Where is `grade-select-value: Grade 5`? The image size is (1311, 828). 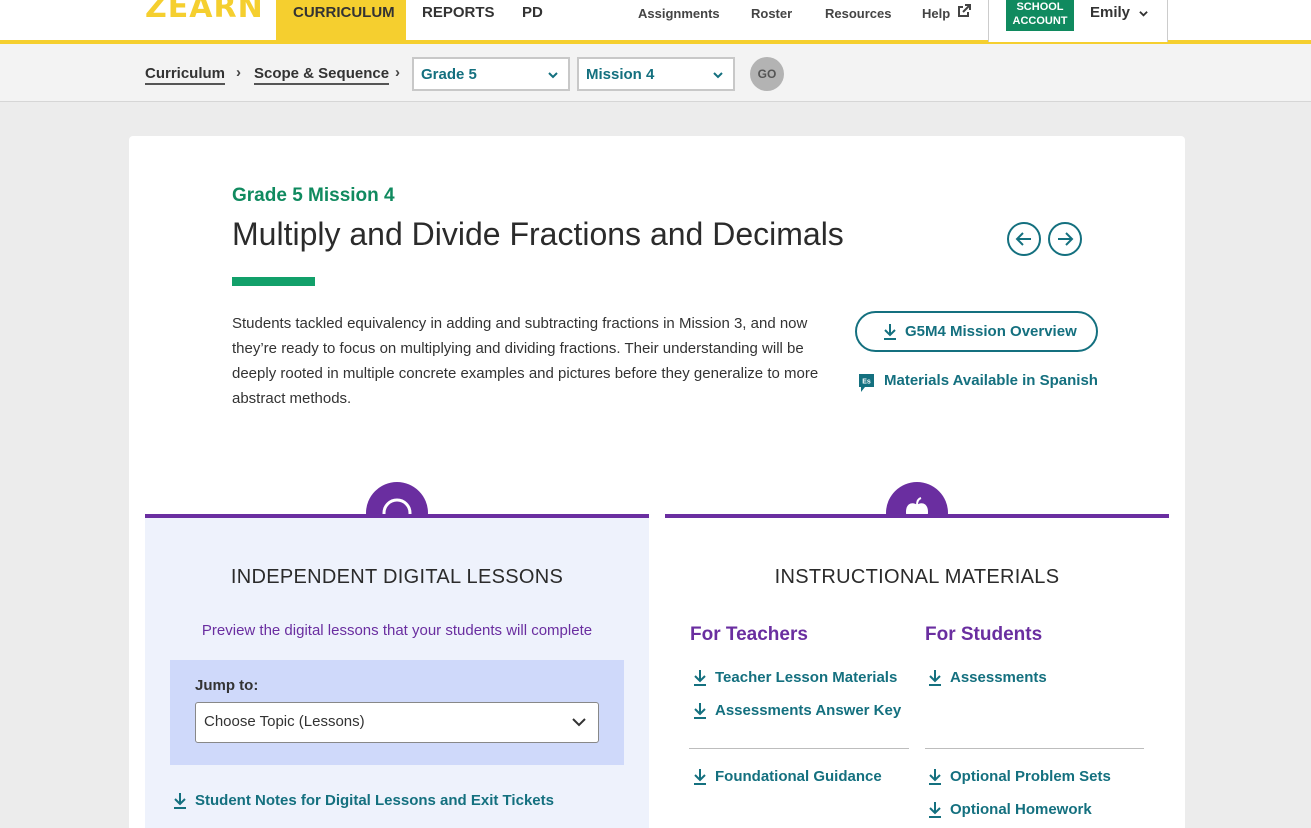
grade-select-value: Grade 5 is located at coordinates (449, 74).